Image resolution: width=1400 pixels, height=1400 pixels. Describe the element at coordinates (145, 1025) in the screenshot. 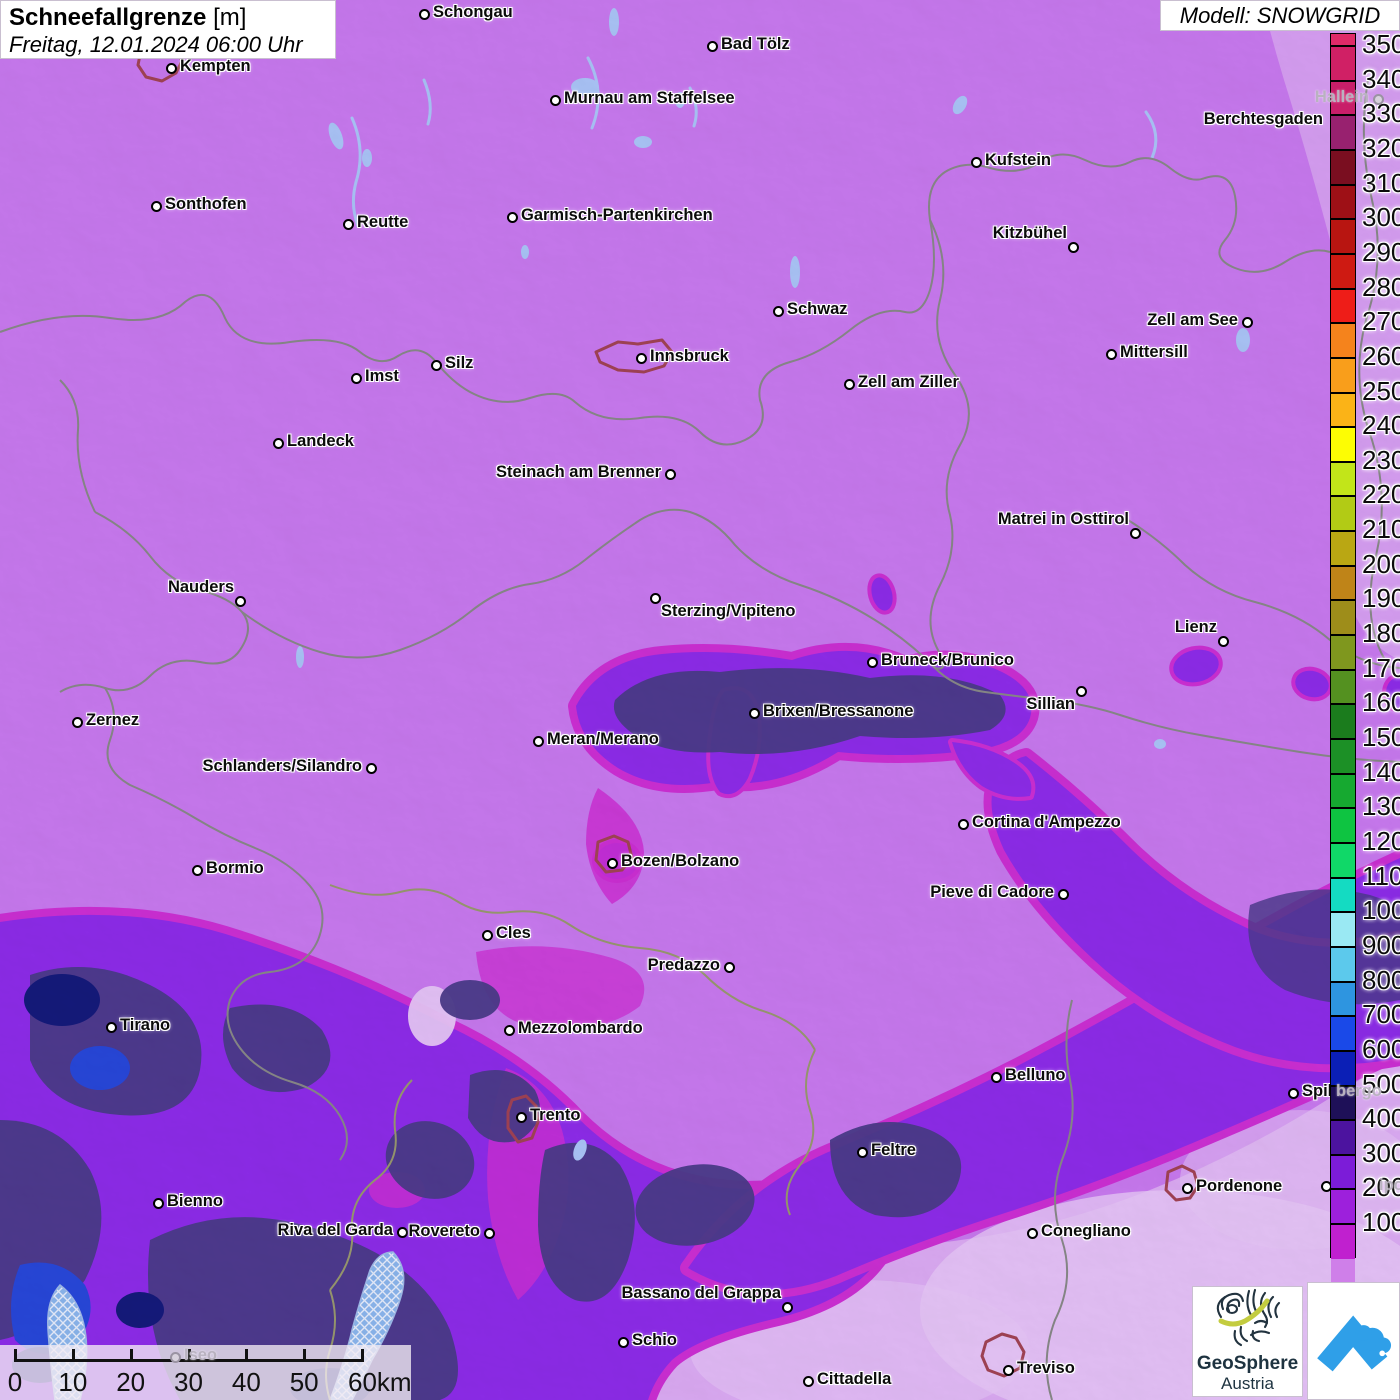

I see `city-label: Tirano` at that location.